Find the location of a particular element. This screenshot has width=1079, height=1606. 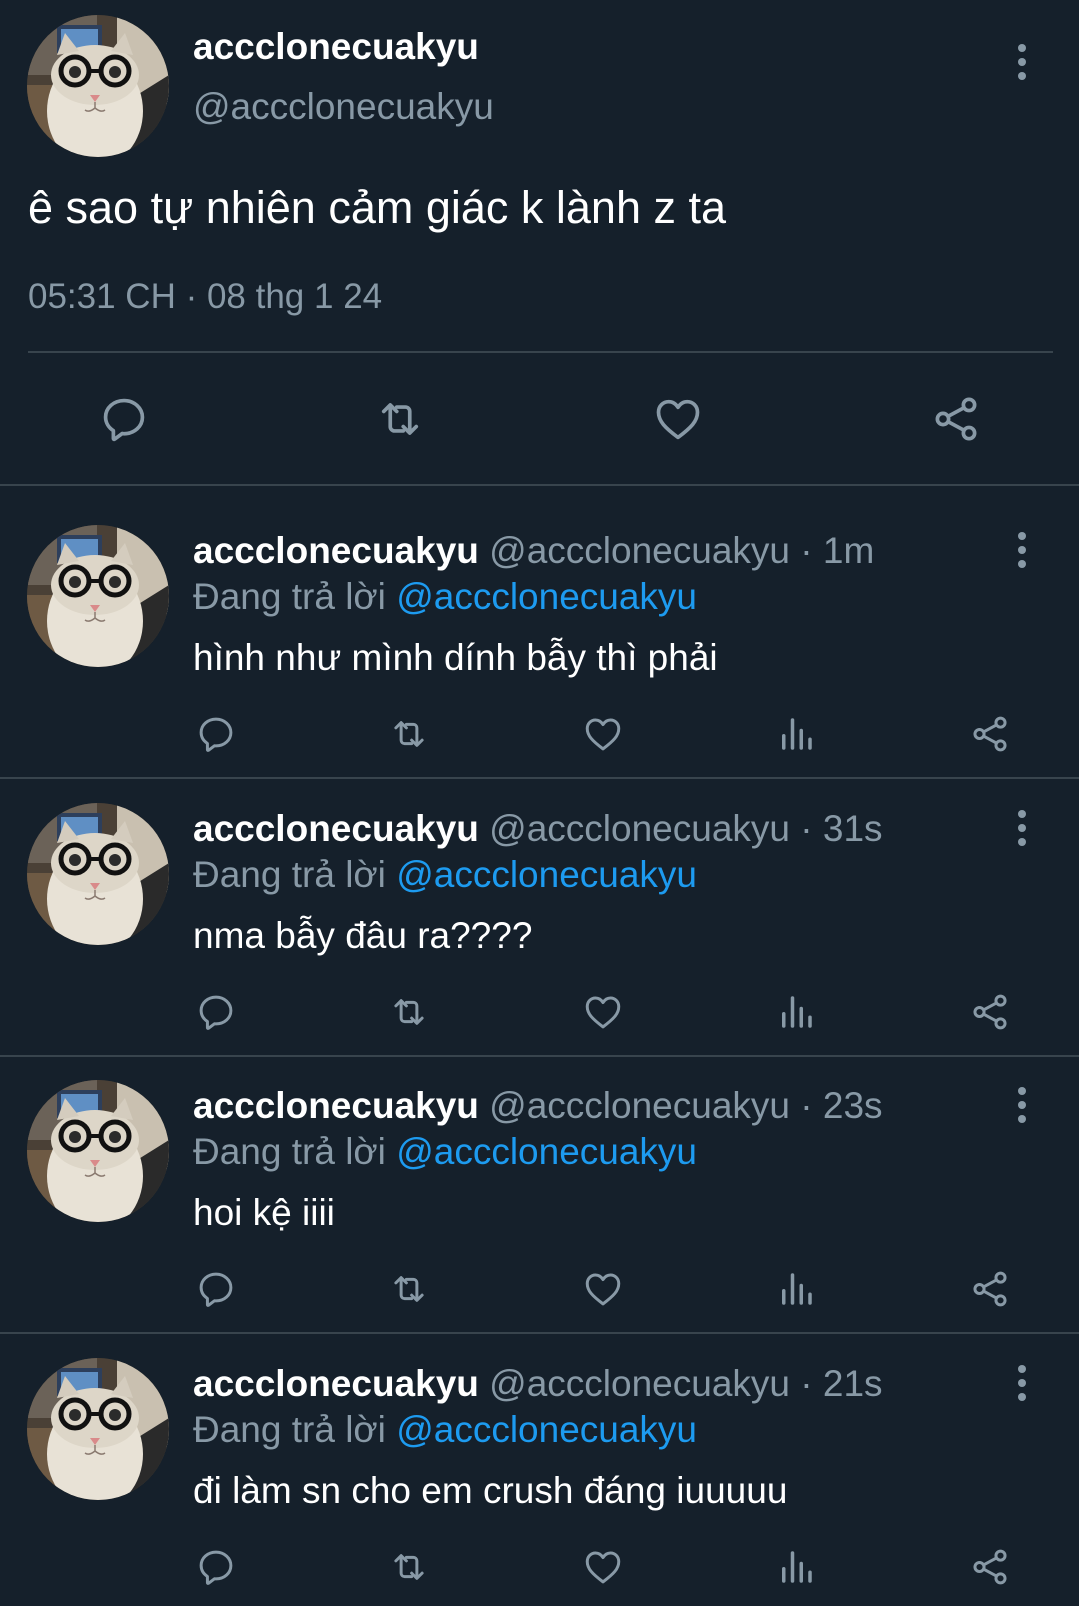

handle-and-time: @accclonecuakyu · 1m is located at coordinates (676, 550).